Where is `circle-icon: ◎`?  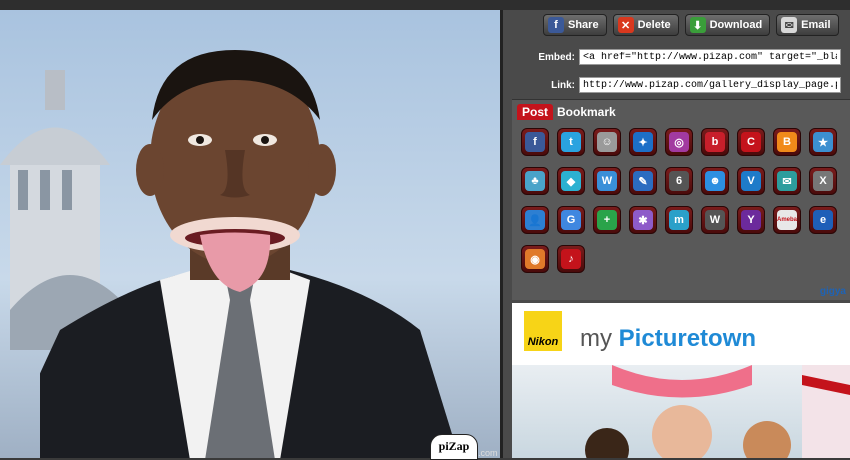
circle-icon: ◎ is located at coordinates (679, 142).